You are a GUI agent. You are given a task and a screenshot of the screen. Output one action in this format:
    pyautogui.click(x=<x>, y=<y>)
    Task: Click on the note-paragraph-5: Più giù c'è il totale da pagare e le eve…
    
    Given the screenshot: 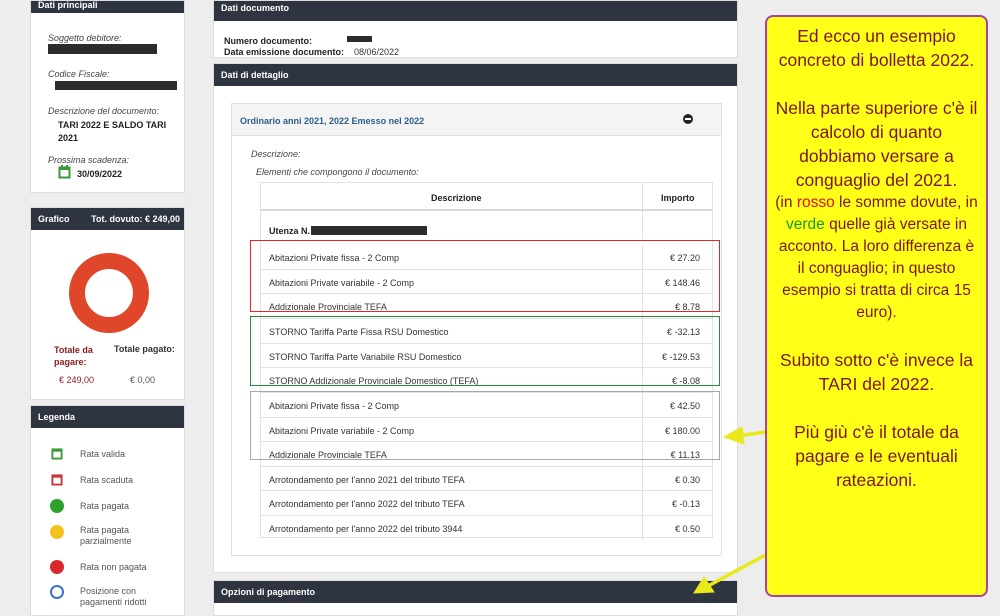 What is the action you would take?
    pyautogui.click(x=876, y=456)
    